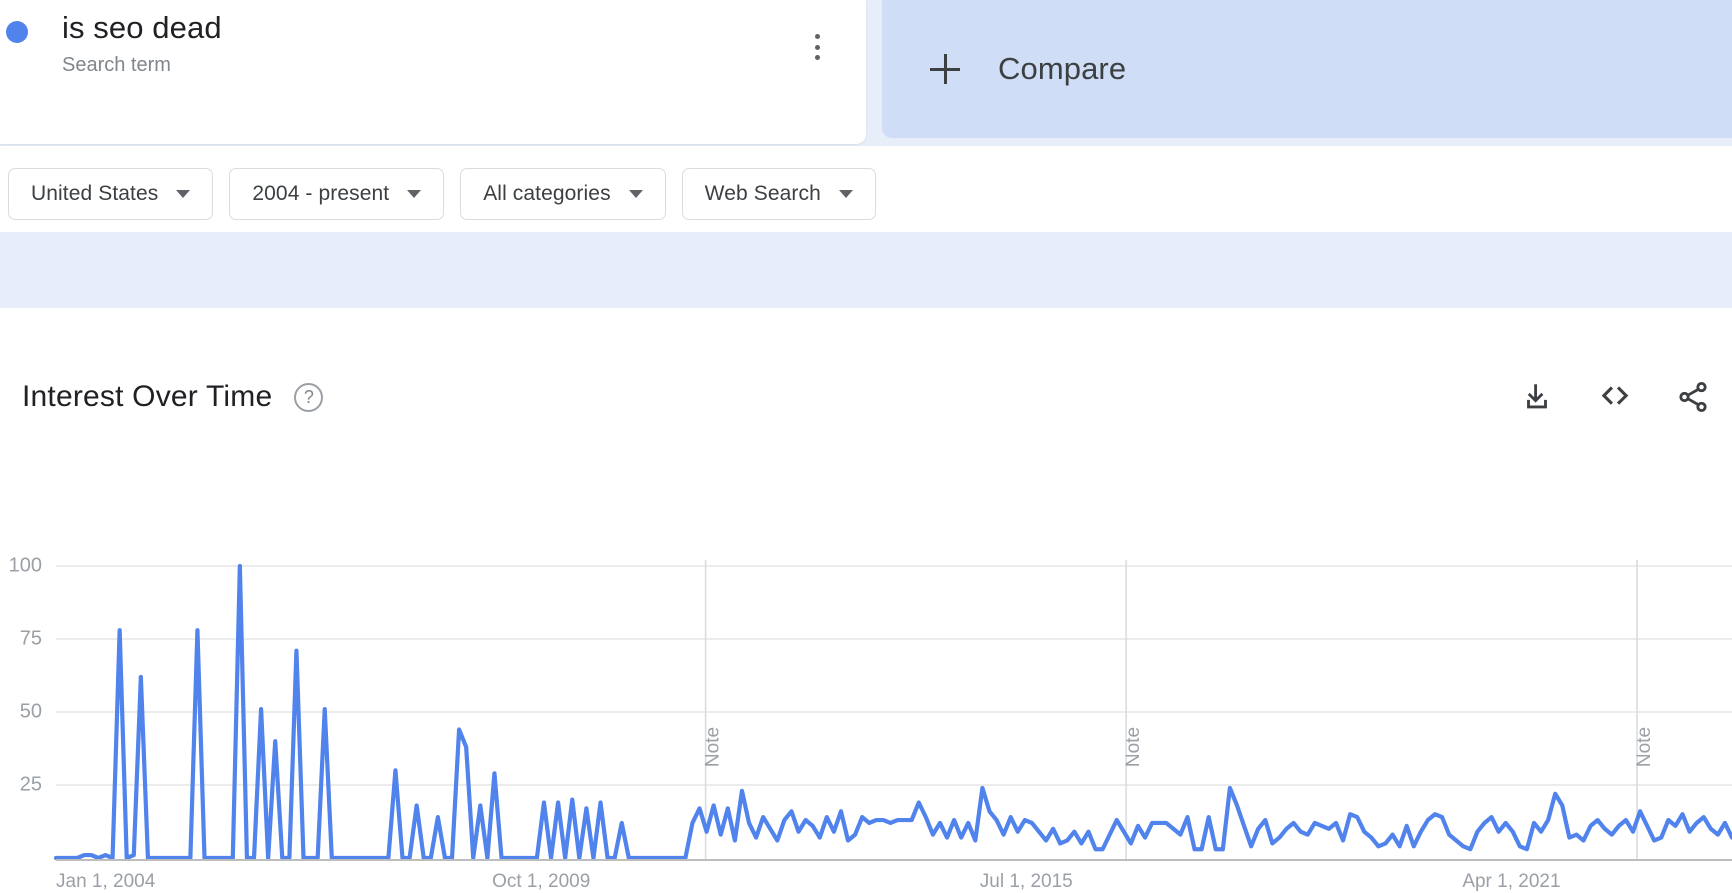  Describe the element at coordinates (762, 193) in the screenshot. I see `search-type-filter-label: Web Search` at that location.